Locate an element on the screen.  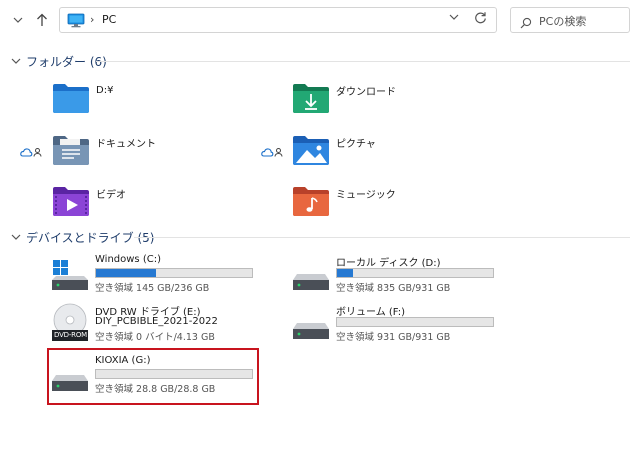
folder-label: ミュージック is located at coordinates (366, 195).